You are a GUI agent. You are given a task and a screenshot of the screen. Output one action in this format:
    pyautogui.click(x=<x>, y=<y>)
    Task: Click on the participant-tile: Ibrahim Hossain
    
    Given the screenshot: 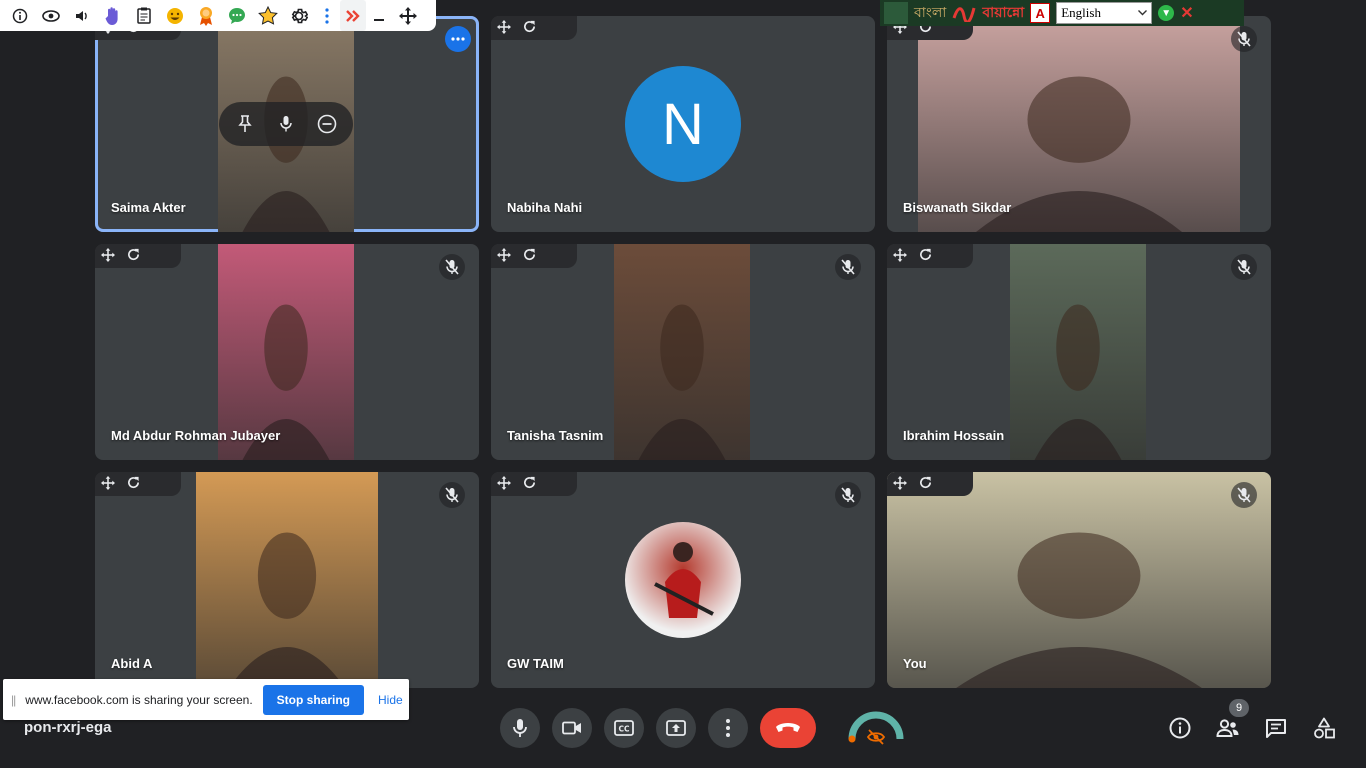 What is the action you would take?
    pyautogui.click(x=1079, y=352)
    